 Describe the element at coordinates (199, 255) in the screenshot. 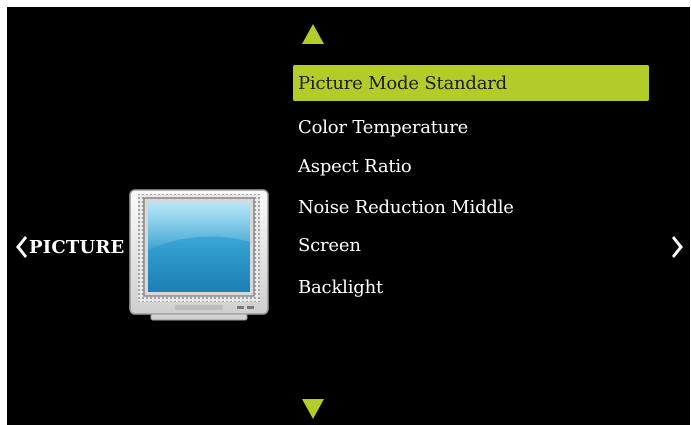

I see `tv-icon` at that location.